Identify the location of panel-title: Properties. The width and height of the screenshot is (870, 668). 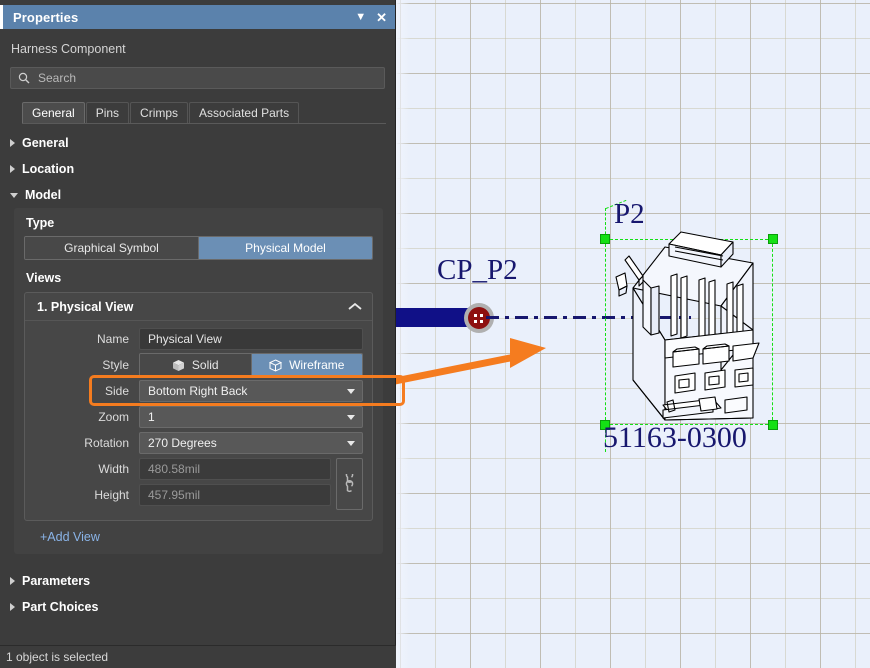
(46, 17).